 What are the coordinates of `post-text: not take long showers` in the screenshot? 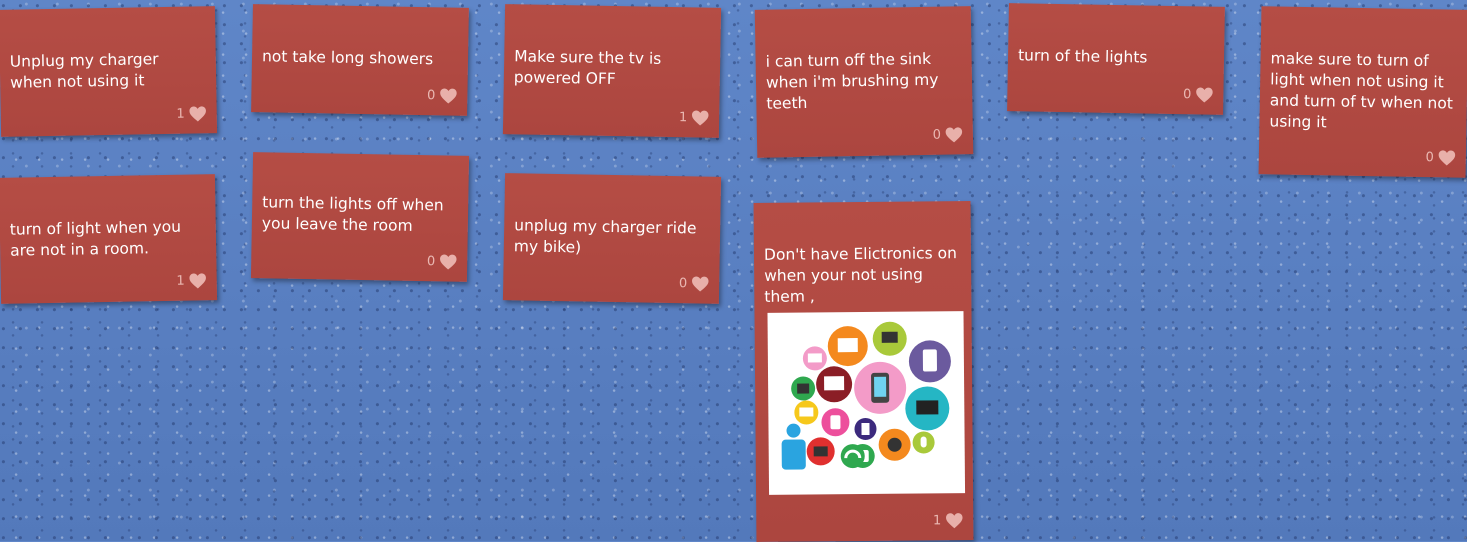 It's located at (347, 58).